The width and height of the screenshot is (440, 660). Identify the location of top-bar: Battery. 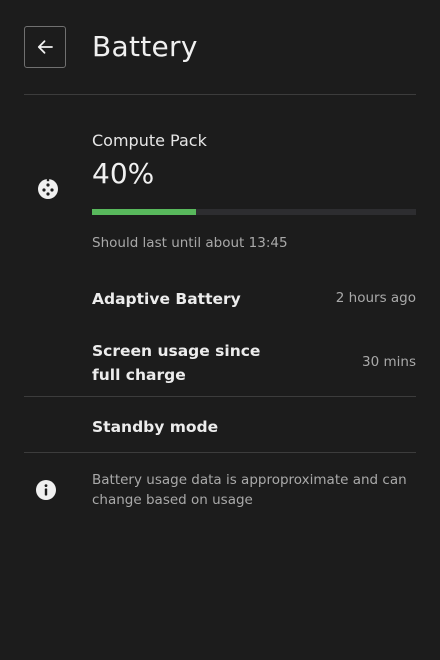
(220, 48).